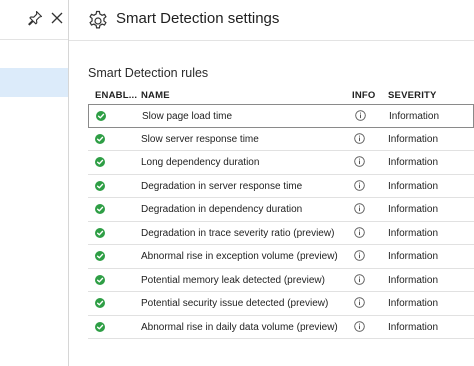 The image size is (474, 366). I want to click on column-header-name: NAME, so click(155, 95).